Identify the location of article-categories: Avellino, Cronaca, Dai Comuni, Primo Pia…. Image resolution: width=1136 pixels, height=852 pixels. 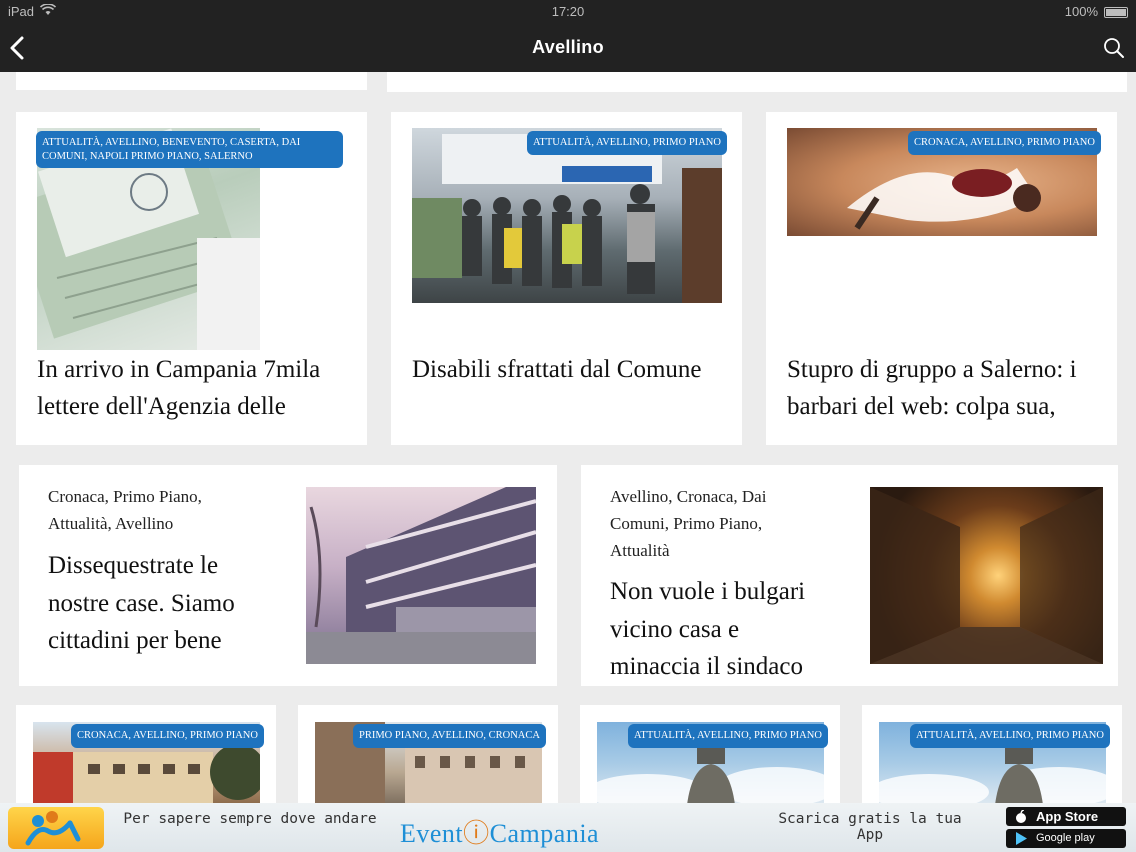
(688, 523).